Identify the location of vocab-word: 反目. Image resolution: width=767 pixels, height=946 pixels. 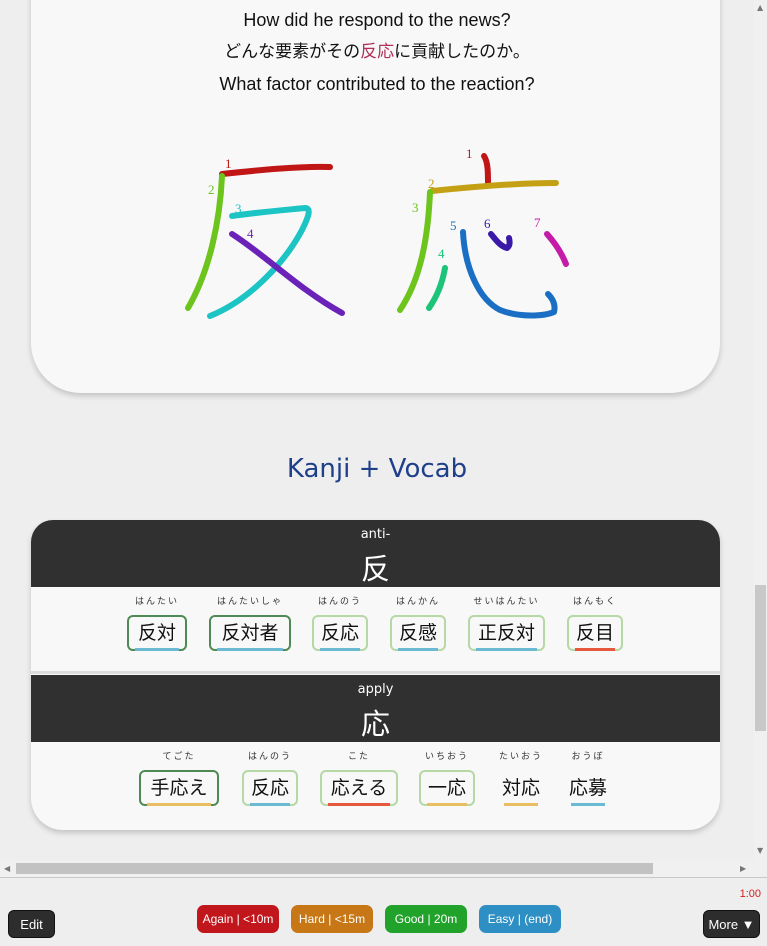
(594, 633).